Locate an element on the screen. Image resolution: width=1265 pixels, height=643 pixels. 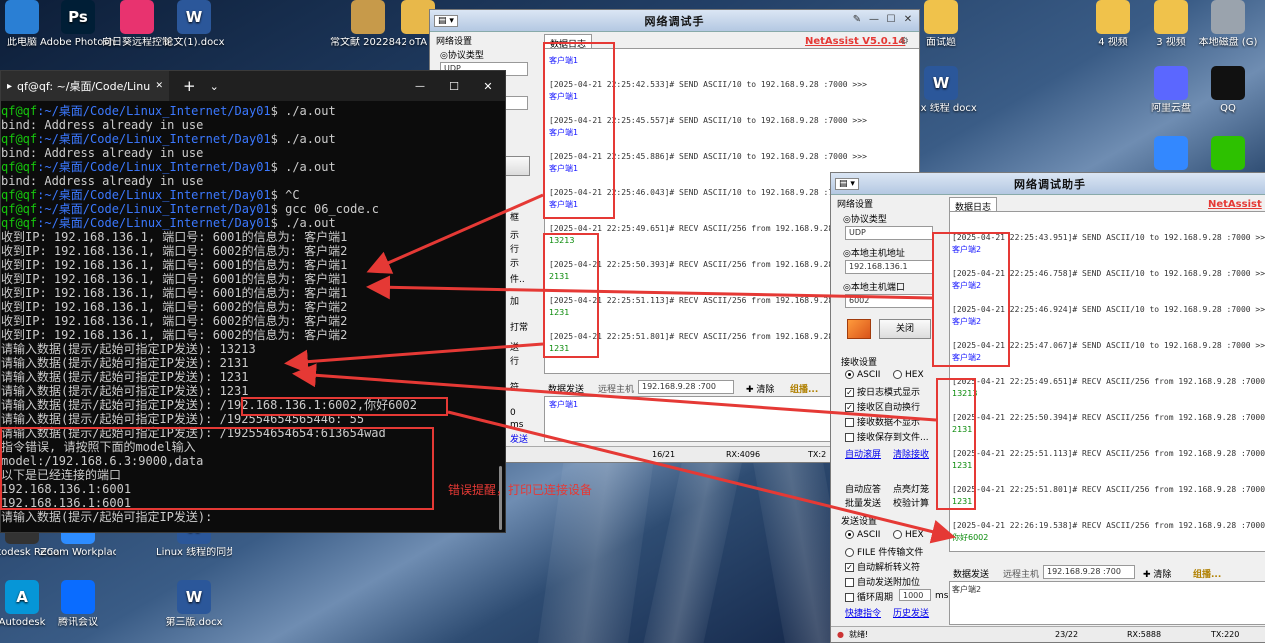
settings-gear-icon: ⚙ is located at coordinates (904, 41).